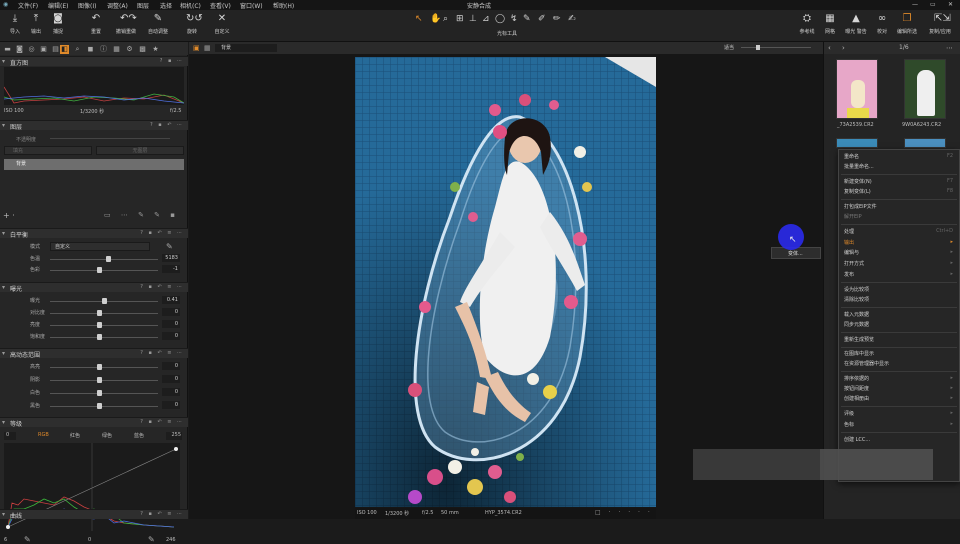 The height and width of the screenshot is (544, 960). I want to click on settings-tab-icon: ⚙, so click(129, 49).